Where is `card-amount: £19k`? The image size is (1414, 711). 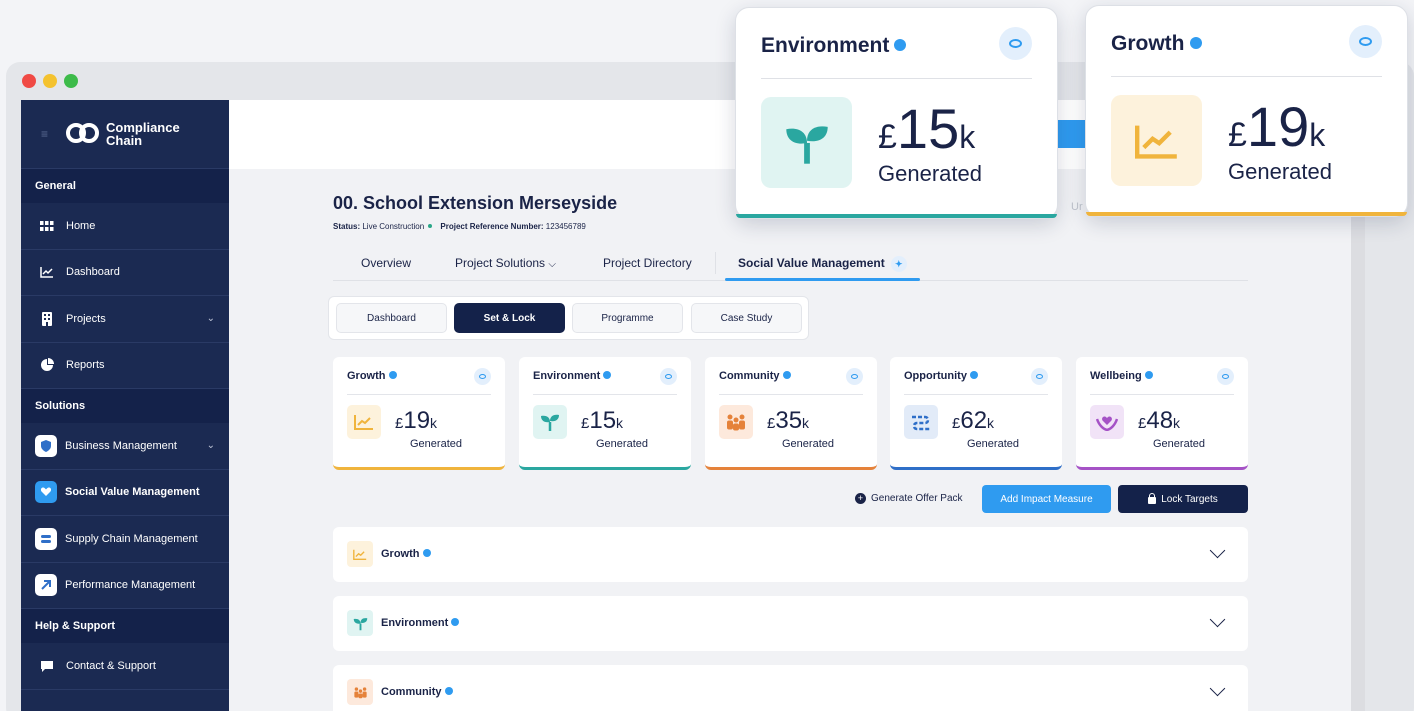
card-amount: £19k is located at coordinates (416, 420).